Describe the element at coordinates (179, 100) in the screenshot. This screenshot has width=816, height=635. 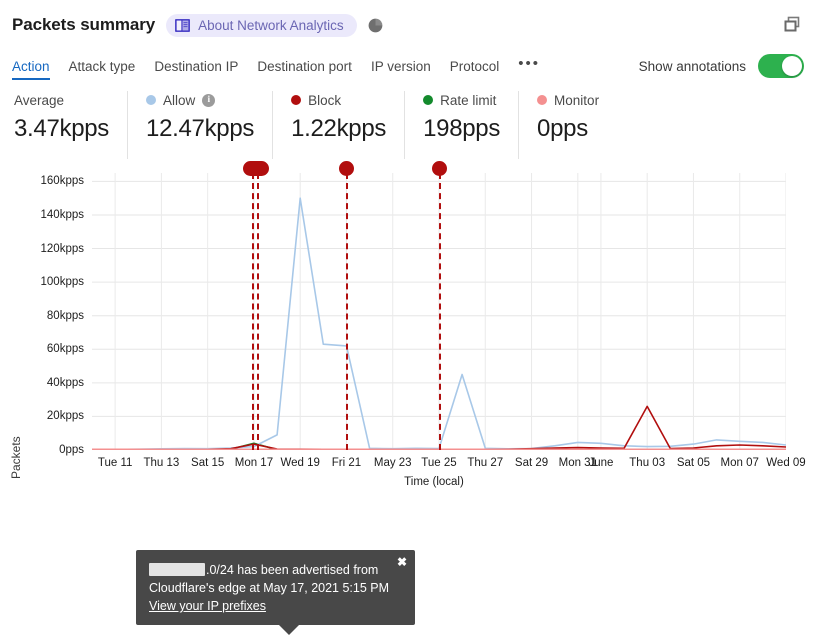
I see `stat-allow-label: Allow` at that location.